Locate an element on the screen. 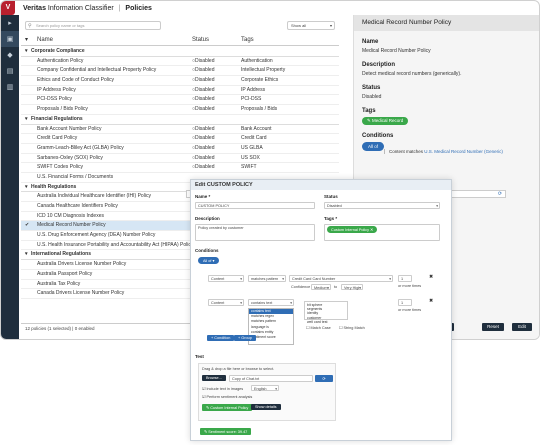 This screenshot has height=445, width=540. table-row: PCI-DSS Policy ○ Disabled PCI-DSS is located at coordinates (180, 100).